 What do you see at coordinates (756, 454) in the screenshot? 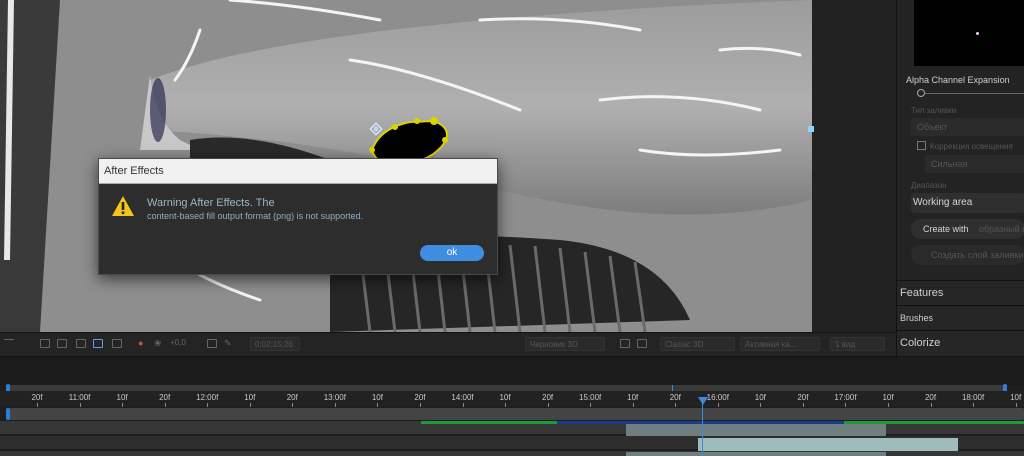
I see `lower-layer-clip` at bounding box center [756, 454].